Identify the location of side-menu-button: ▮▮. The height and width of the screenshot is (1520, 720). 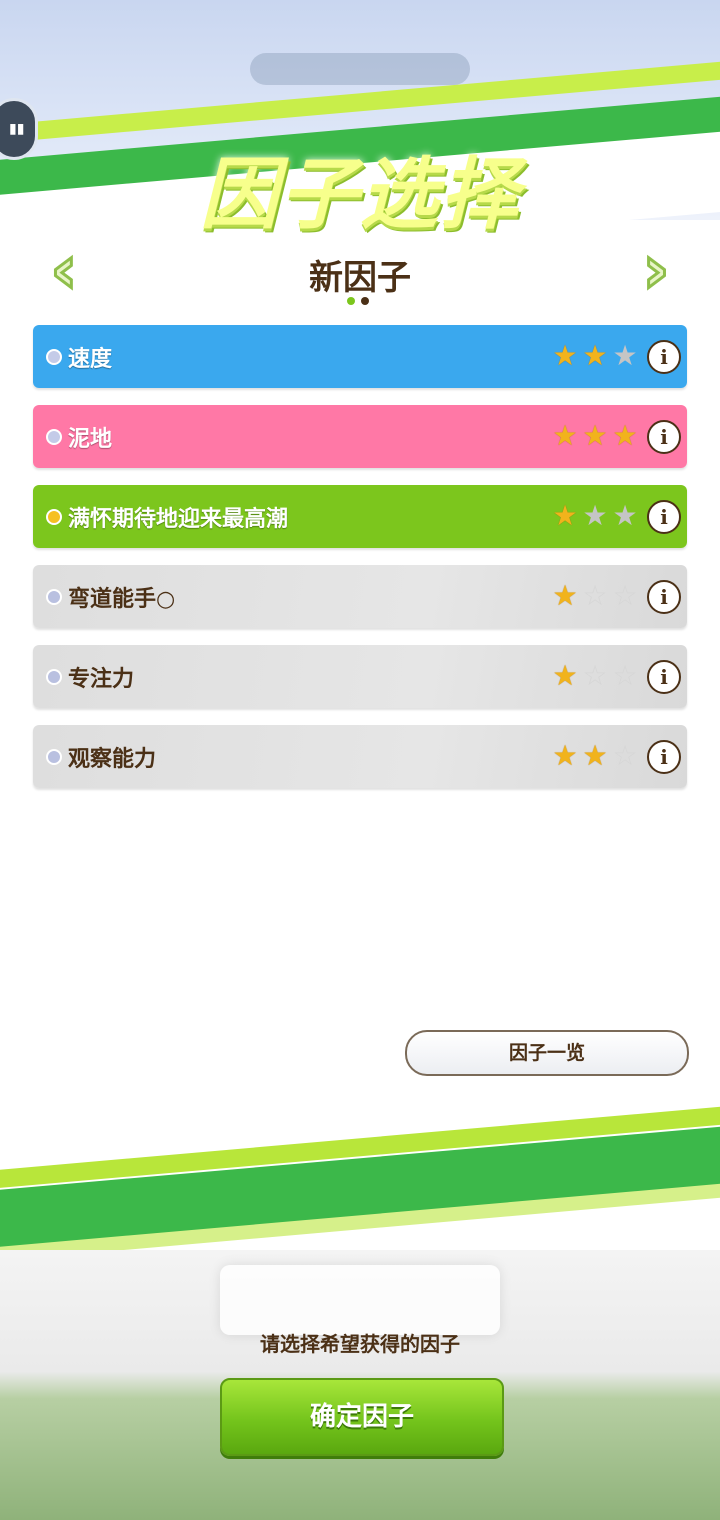
(19, 129).